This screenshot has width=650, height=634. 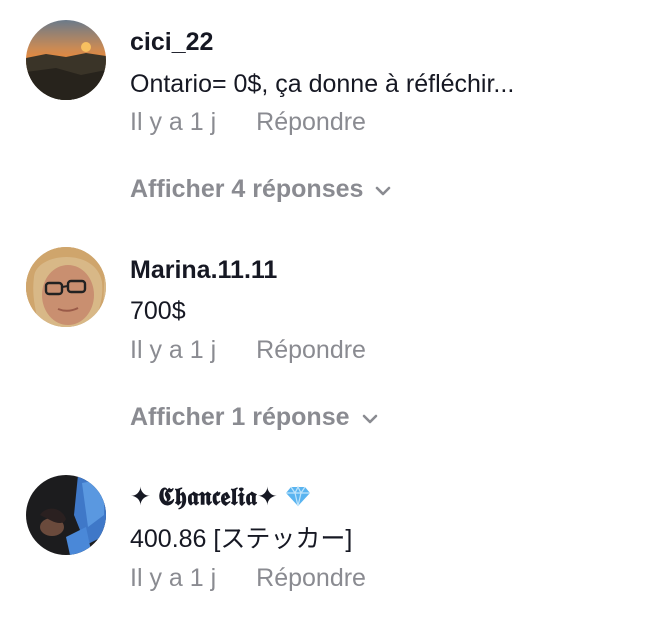 I want to click on show-replies-label: Afficher 4 réponses, so click(x=247, y=189).